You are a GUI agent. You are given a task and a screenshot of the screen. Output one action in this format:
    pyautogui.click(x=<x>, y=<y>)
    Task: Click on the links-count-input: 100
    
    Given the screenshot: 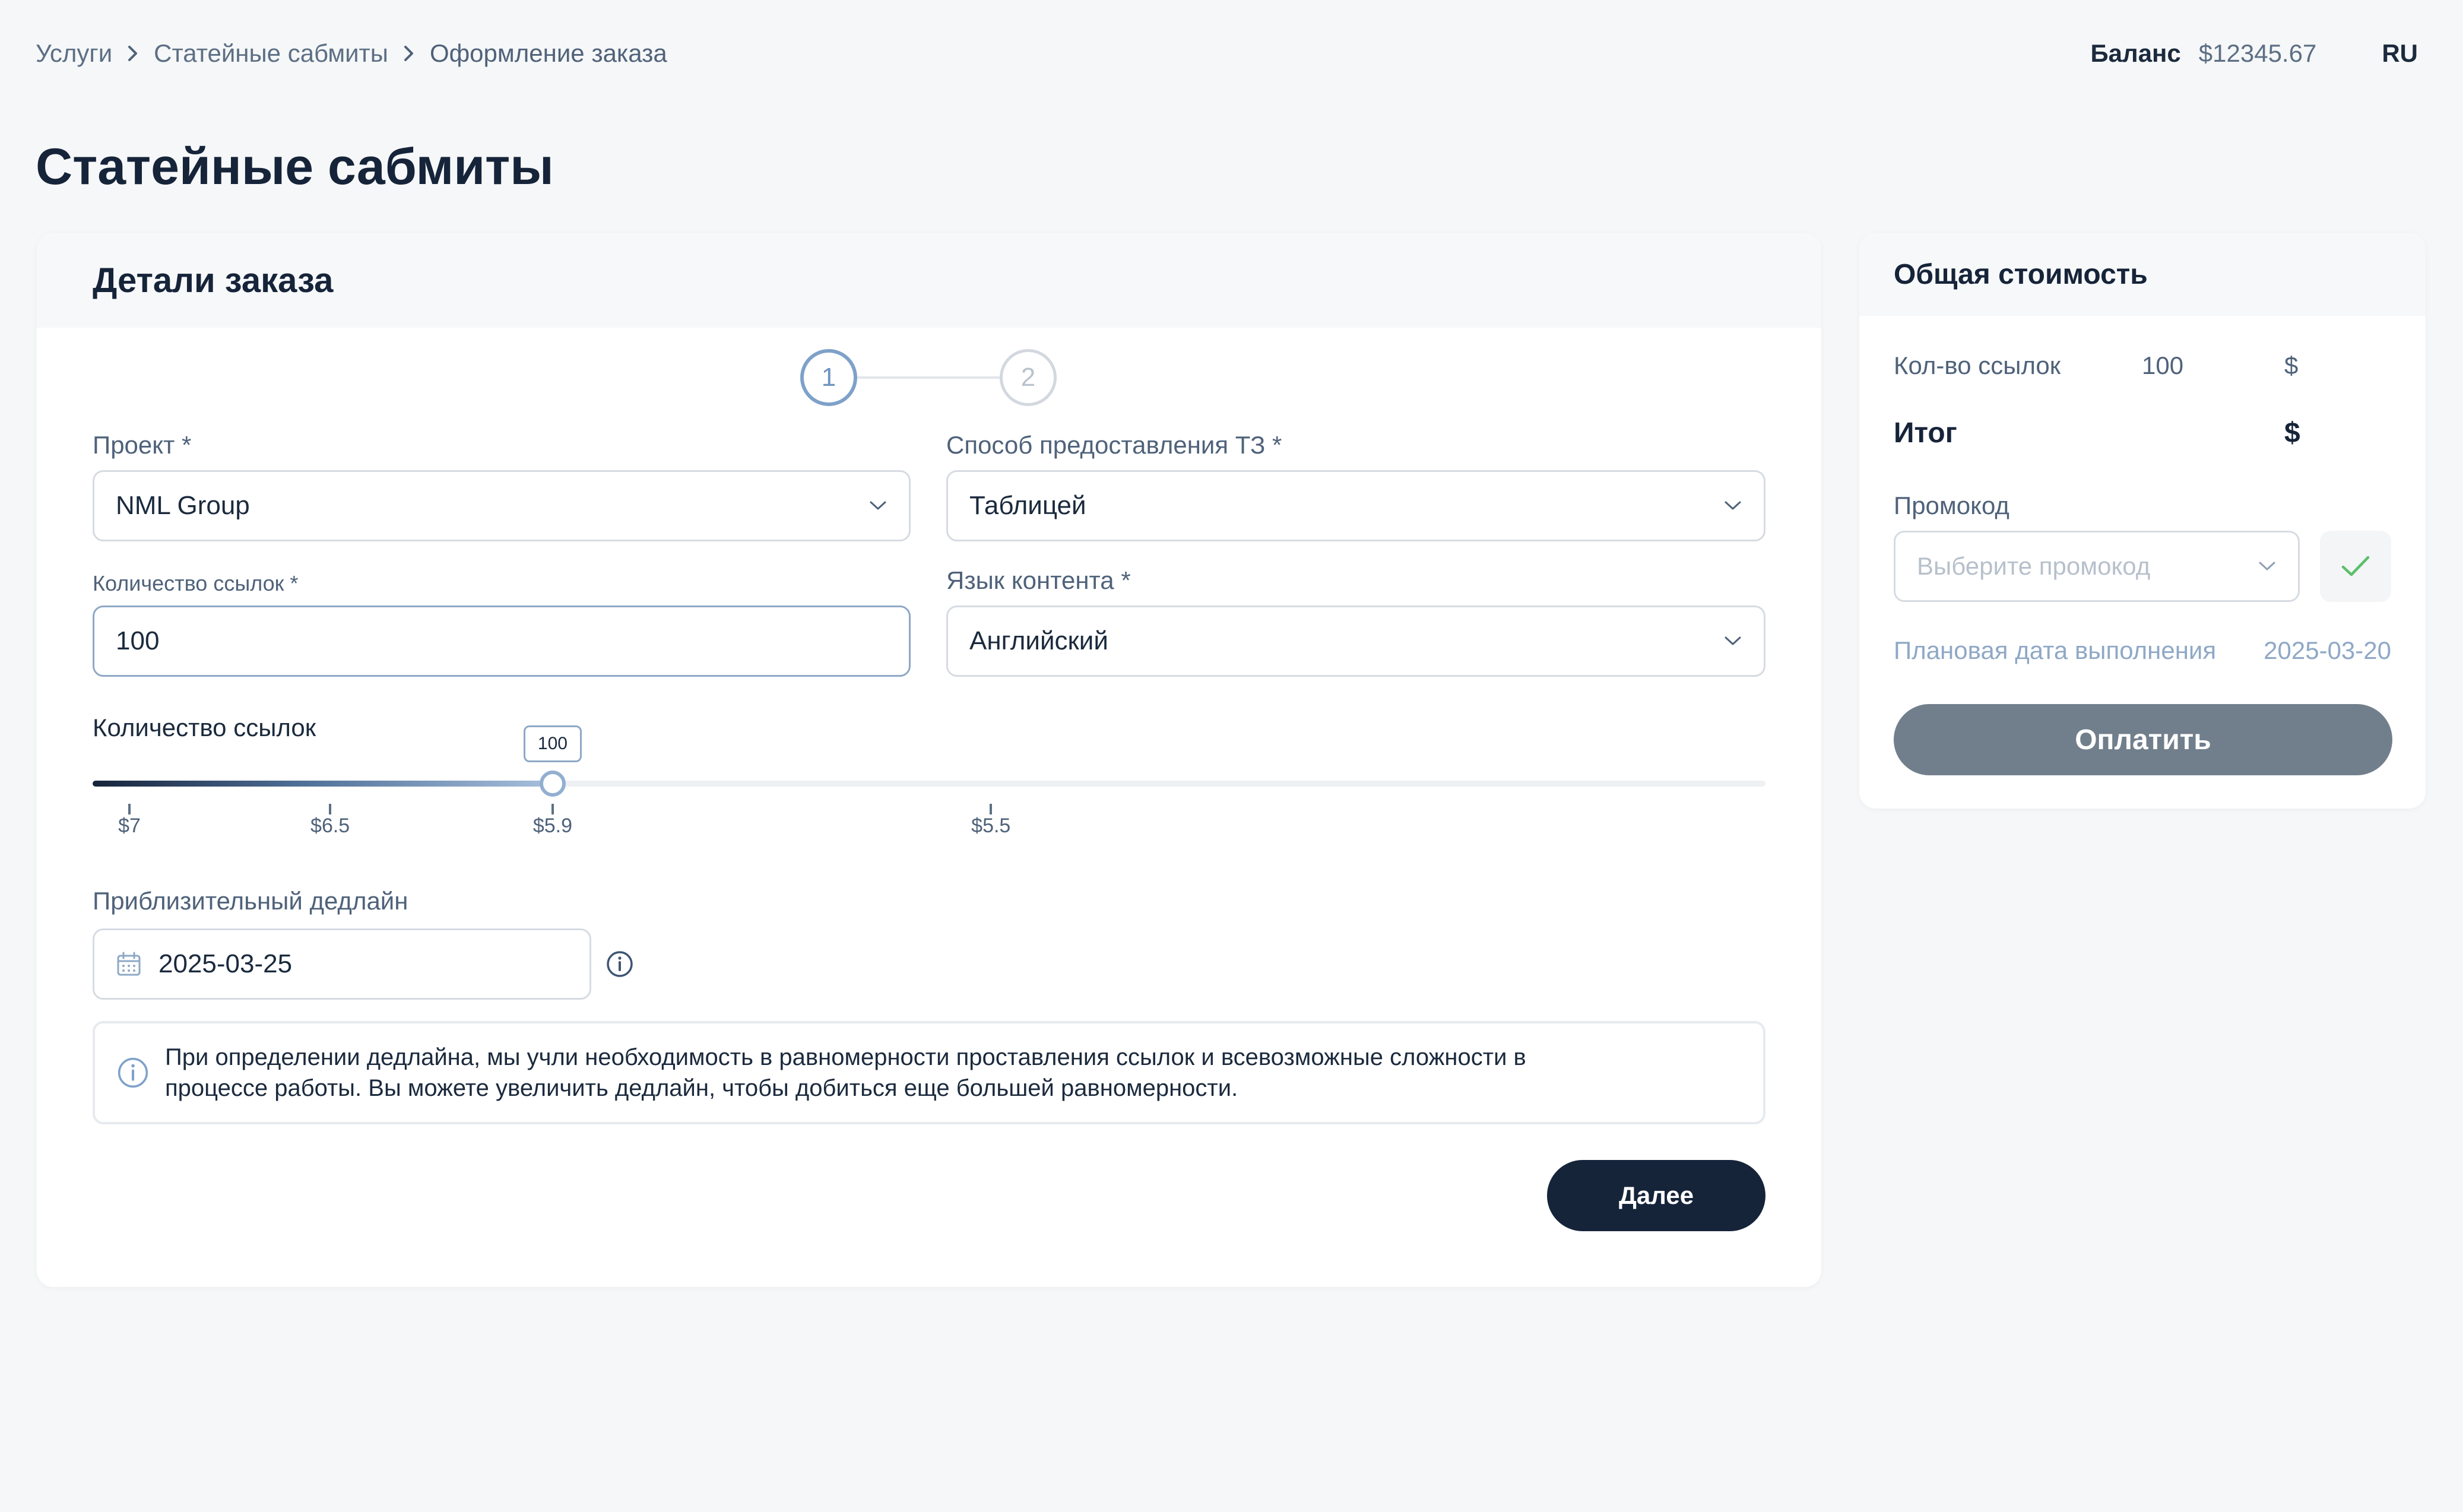 What is the action you would take?
    pyautogui.click(x=502, y=641)
    